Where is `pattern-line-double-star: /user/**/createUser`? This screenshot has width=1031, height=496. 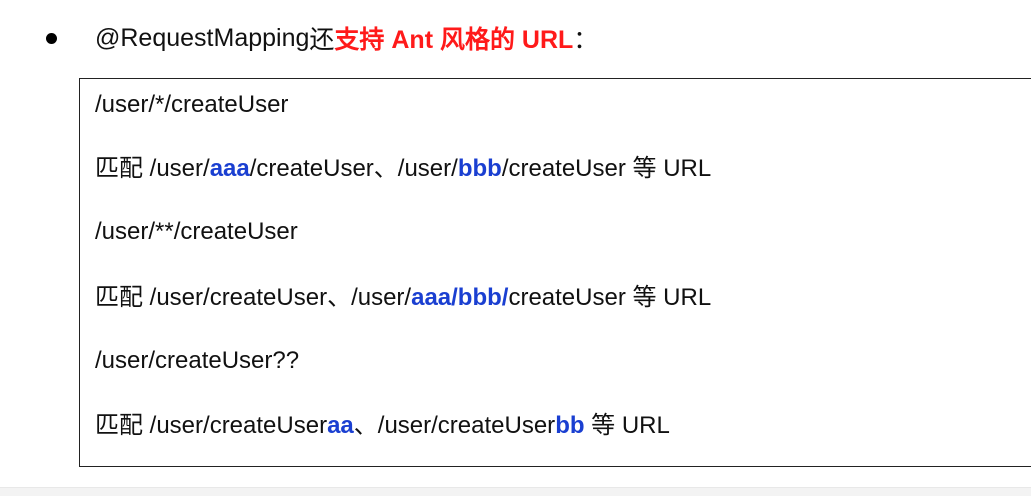
pattern-line-double-star: /user/**/createUser is located at coordinates (196, 232).